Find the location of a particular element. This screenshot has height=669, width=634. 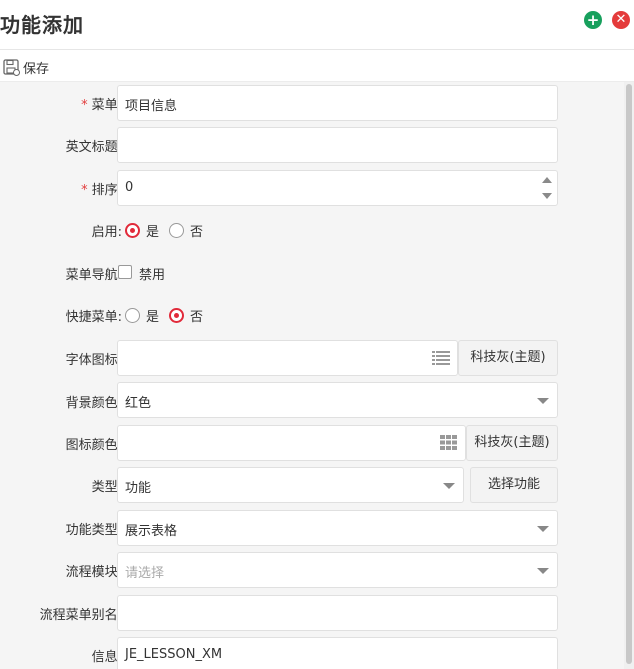

quick-menu-radio-group: 是 否 is located at coordinates (169, 315).